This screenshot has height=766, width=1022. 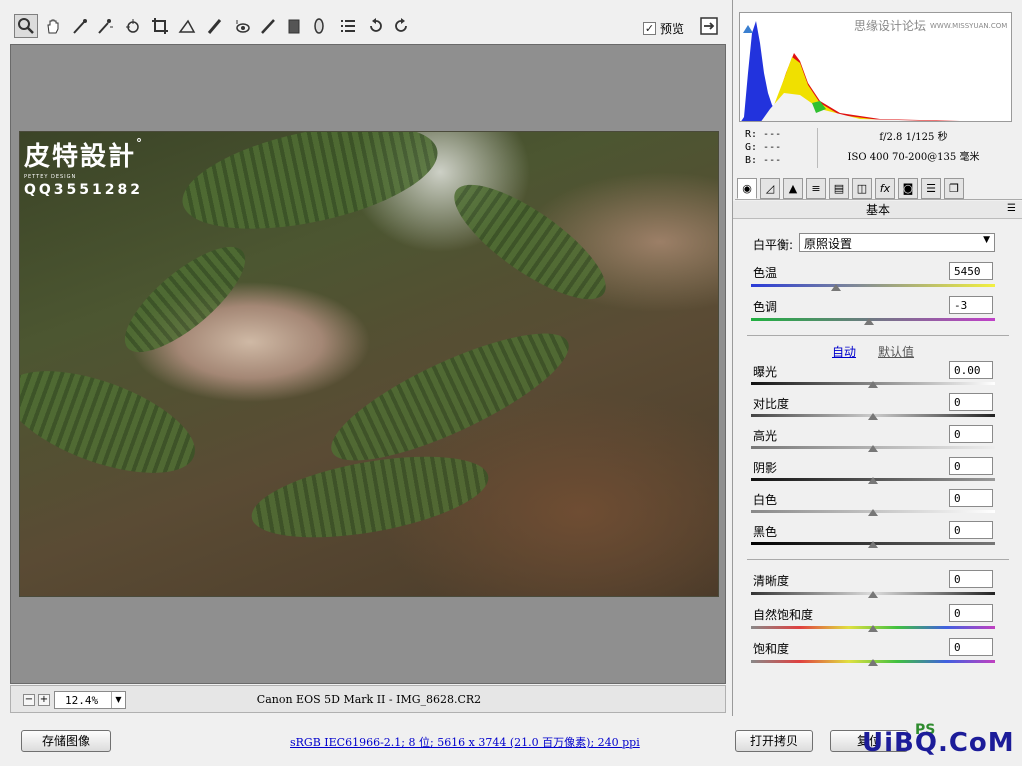 What do you see at coordinates (938, 743) in the screenshot?
I see `site-logo: UiBQ.CoM` at bounding box center [938, 743].